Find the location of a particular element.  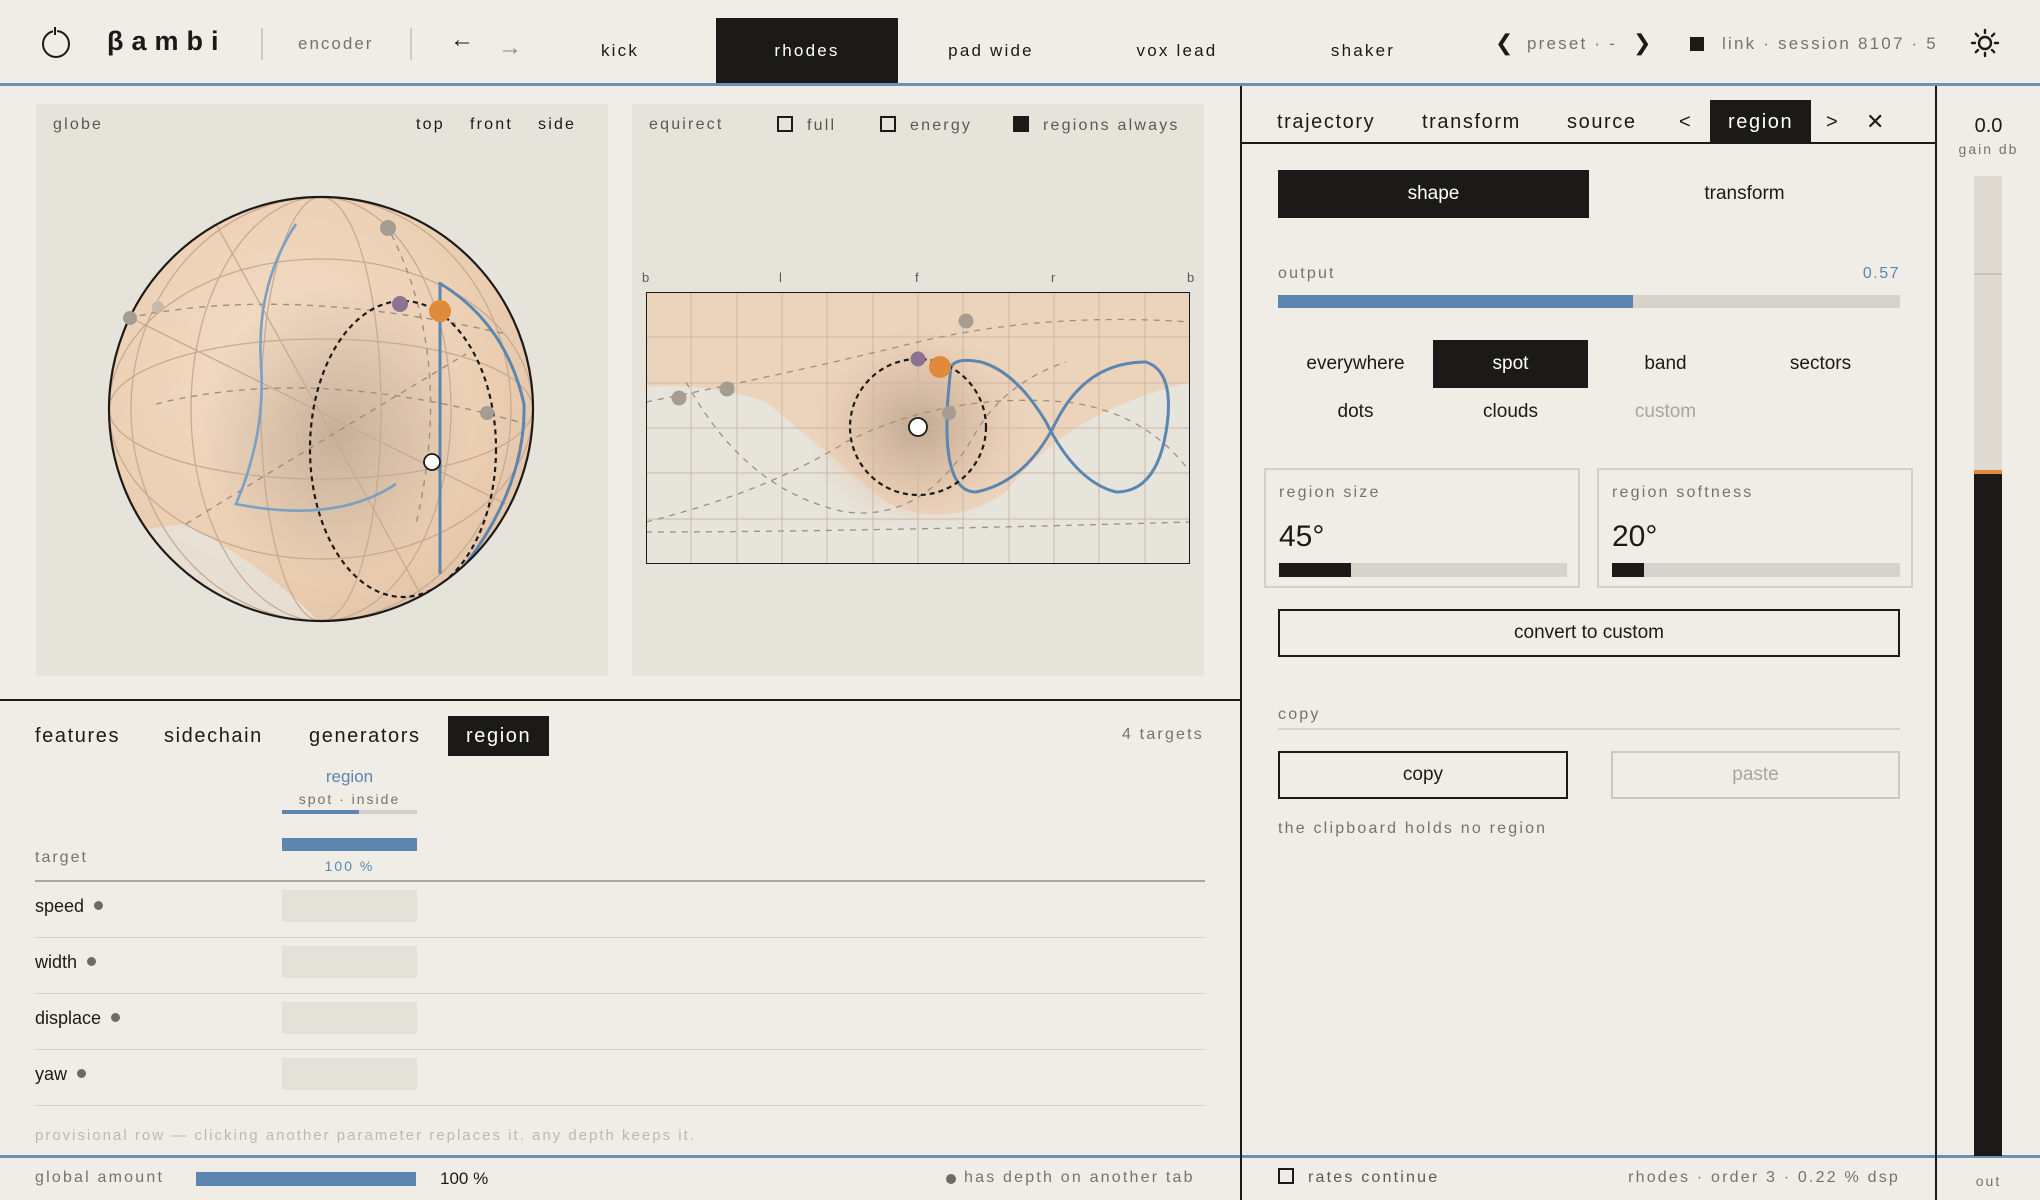

region-size-control: region size 45° is located at coordinates (1422, 528).